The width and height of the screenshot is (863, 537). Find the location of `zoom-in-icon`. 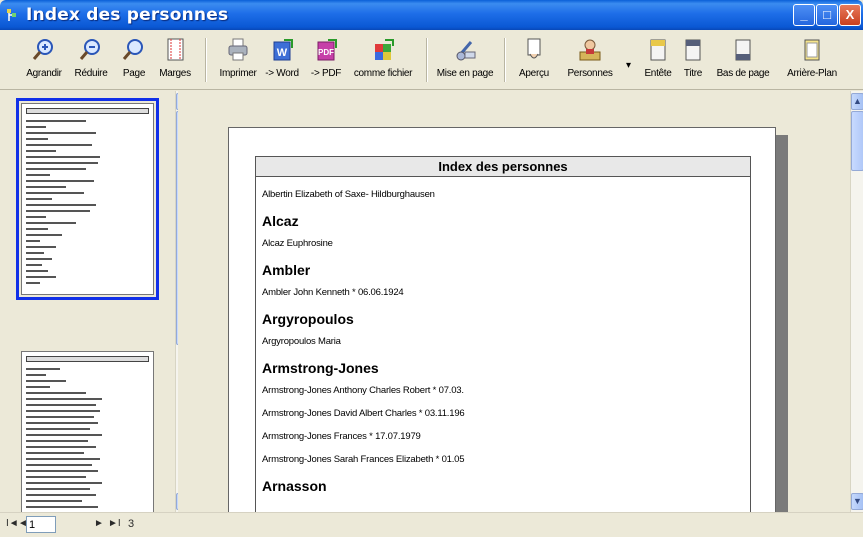

zoom-in-icon is located at coordinates (42, 49).